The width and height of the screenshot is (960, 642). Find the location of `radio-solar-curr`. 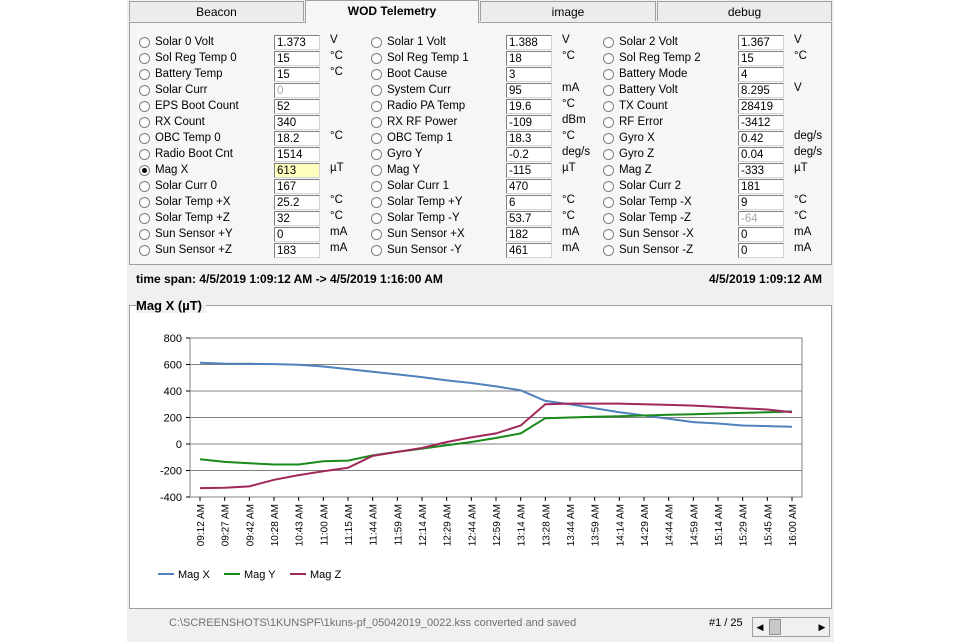

radio-solar-curr is located at coordinates (144, 90).